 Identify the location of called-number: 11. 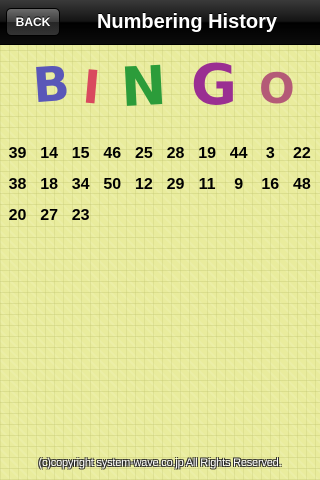
(207, 184).